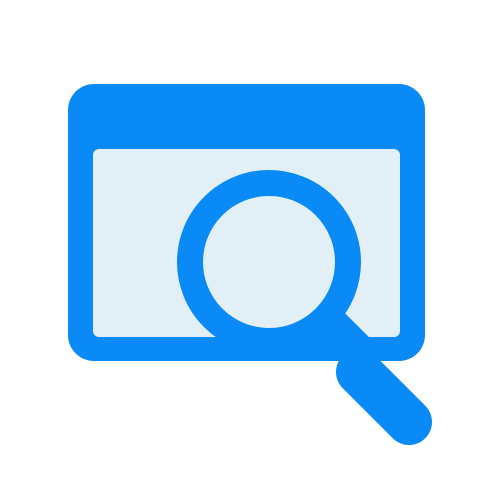  Describe the element at coordinates (269, 262) in the screenshot. I see `magnifier-lens` at that location.